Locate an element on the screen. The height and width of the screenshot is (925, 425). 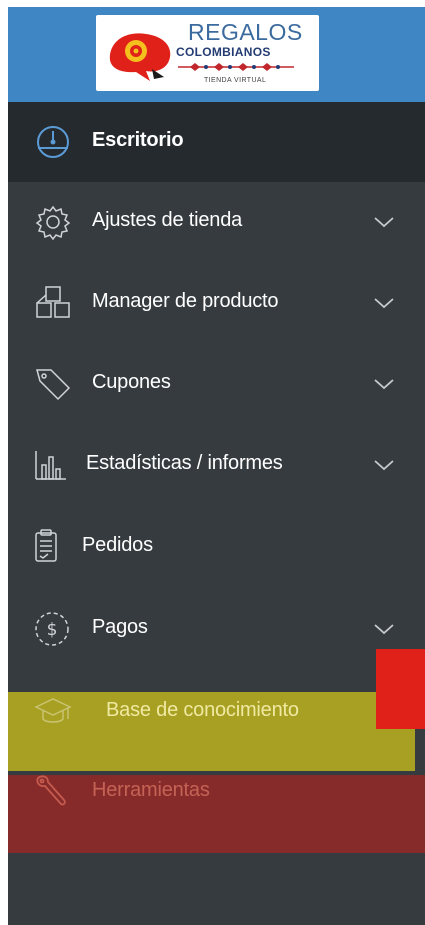
logo-brand-text: REGALOS is located at coordinates (245, 32).